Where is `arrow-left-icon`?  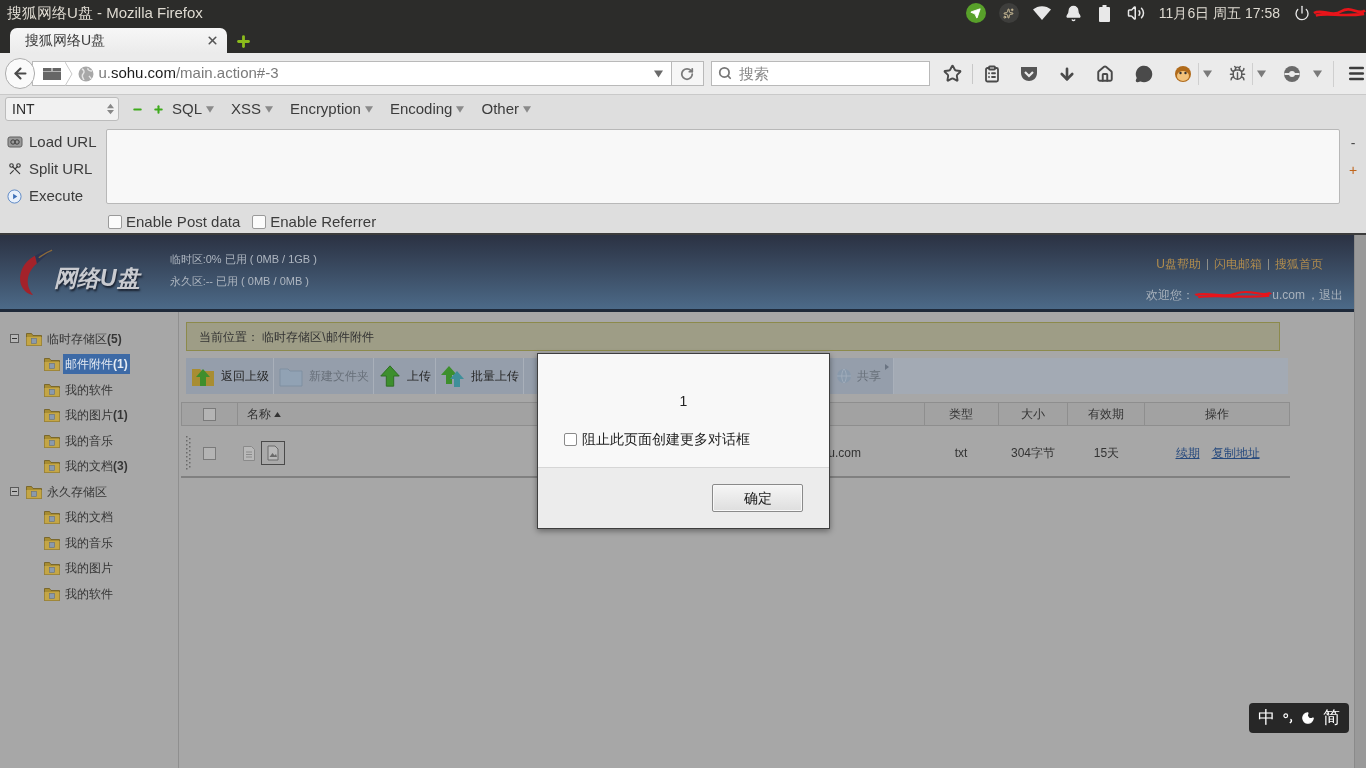
arrow-left-icon is located at coordinates (20, 73).